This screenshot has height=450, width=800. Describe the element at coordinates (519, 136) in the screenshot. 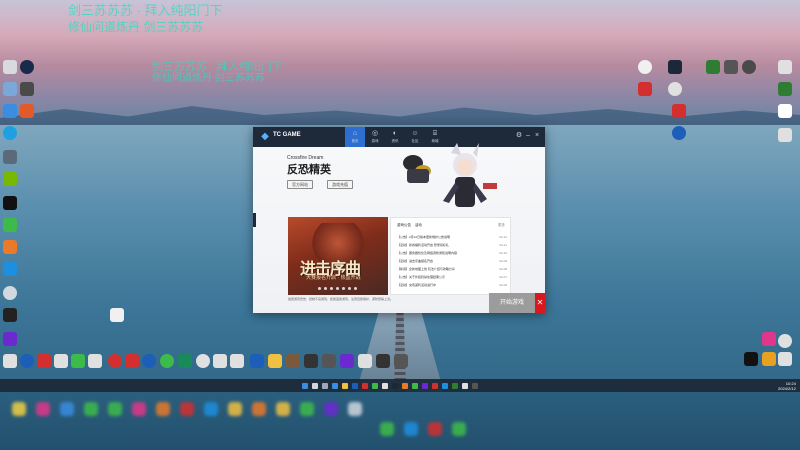

I see `settings-icon: ⚙` at that location.